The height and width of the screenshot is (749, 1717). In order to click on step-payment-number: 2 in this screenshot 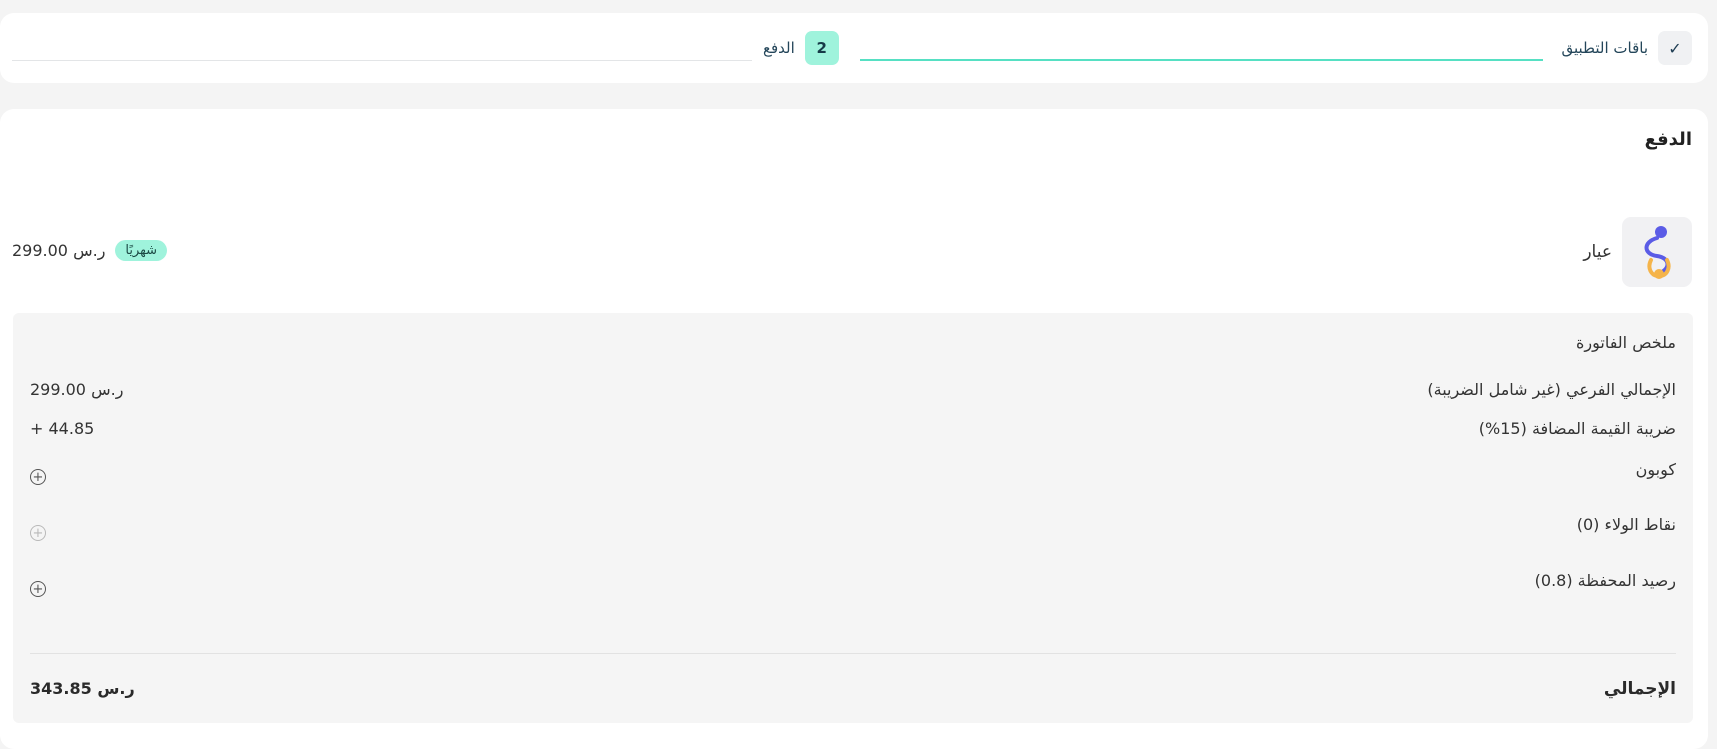, I will do `click(821, 48)`.